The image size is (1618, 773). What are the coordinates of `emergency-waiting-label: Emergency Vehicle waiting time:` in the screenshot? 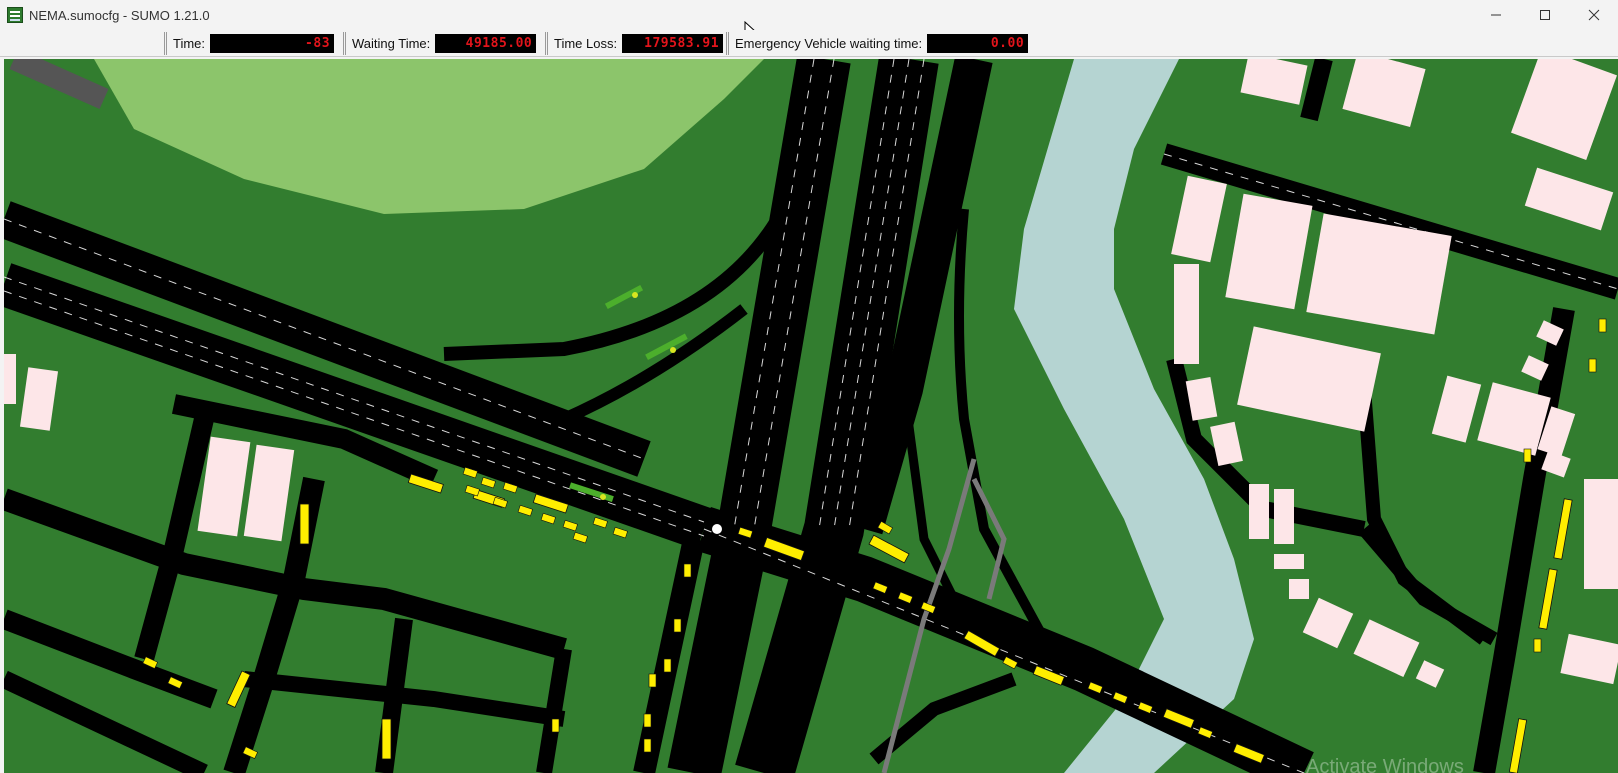 It's located at (829, 43).